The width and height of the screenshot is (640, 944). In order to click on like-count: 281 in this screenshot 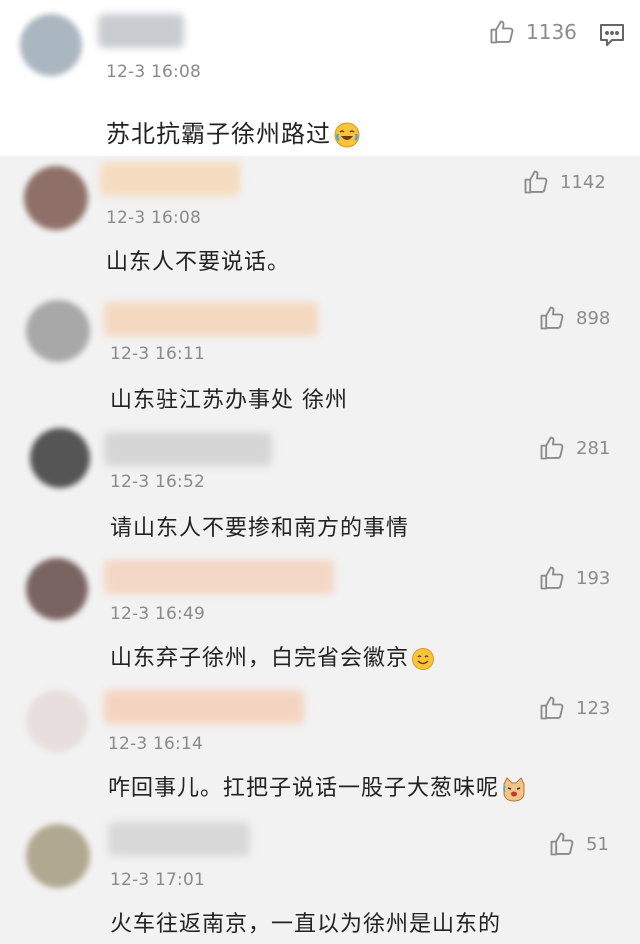, I will do `click(593, 448)`.